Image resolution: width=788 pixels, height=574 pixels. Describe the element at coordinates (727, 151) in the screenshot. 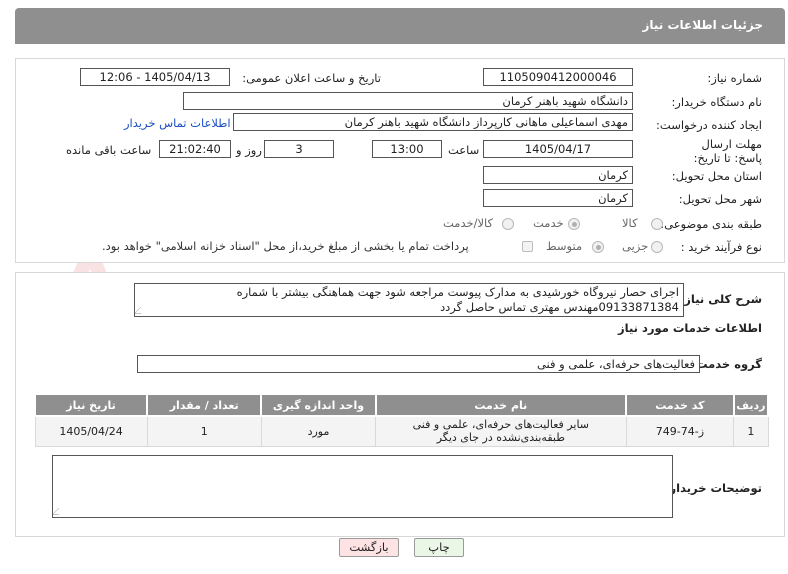

I see `deadline-label: مهلت ارسال پاسخ: تا تاریخ:` at that location.